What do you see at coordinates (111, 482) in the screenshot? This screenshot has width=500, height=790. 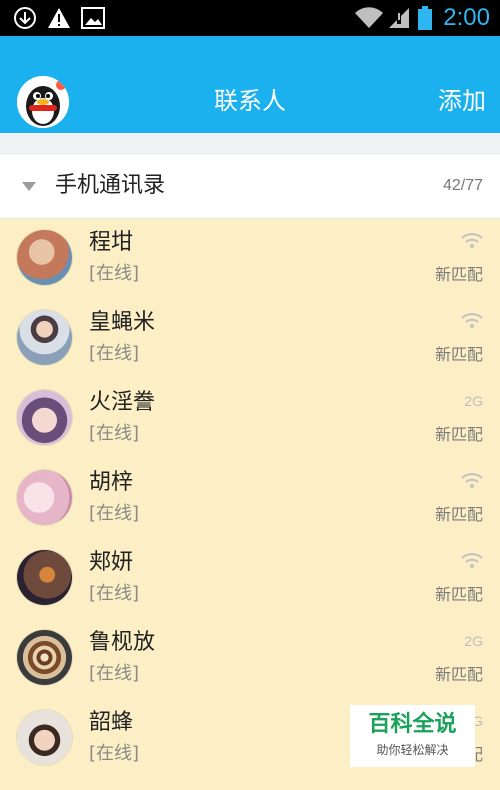 I see `contact-name: 胡梓` at bounding box center [111, 482].